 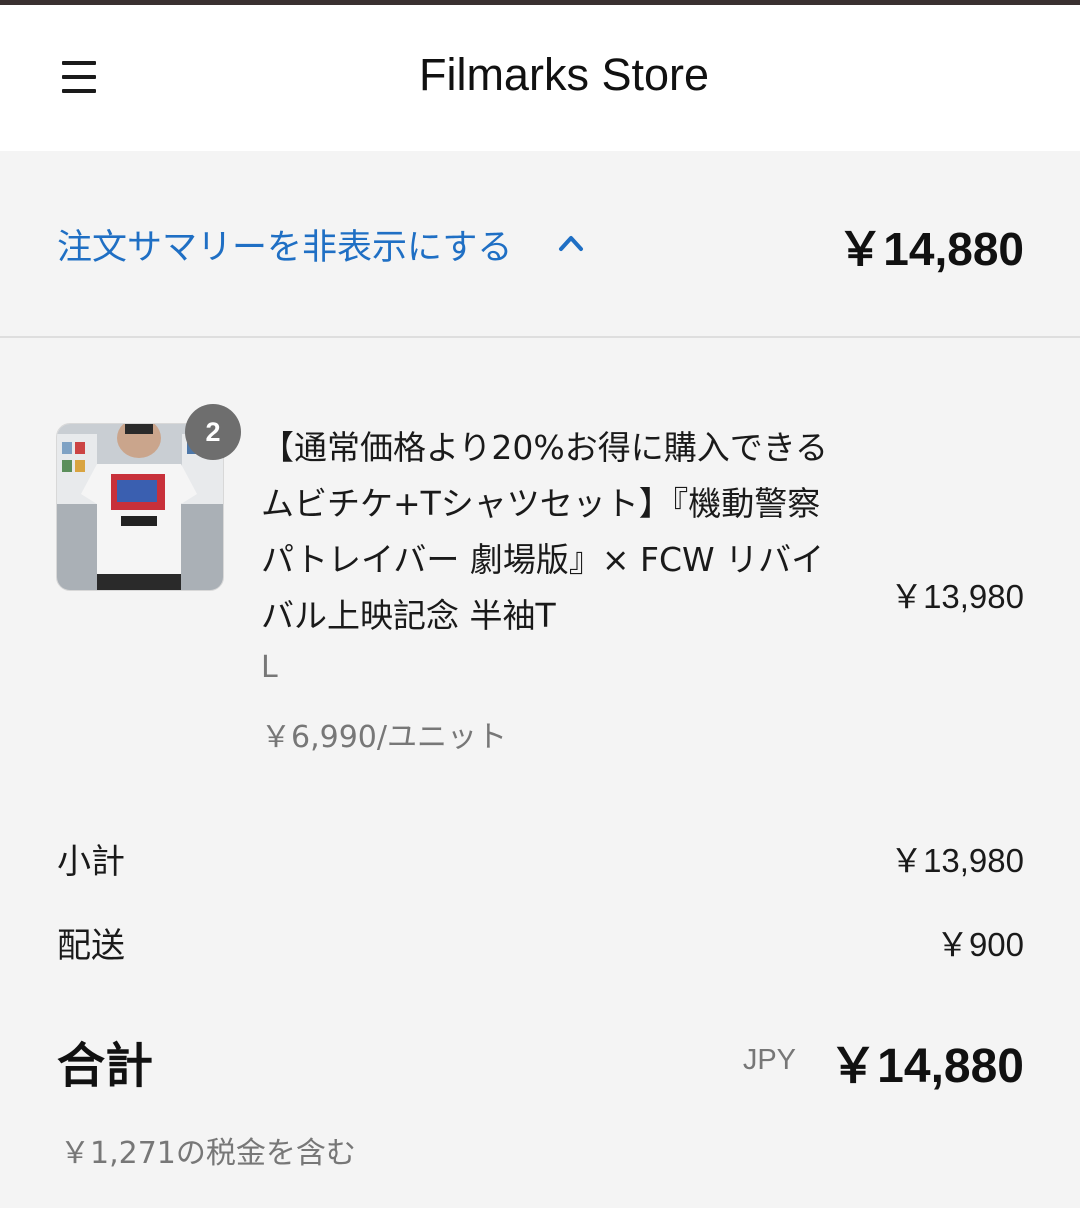 I want to click on shipping-value: ￥900, so click(x=979, y=944).